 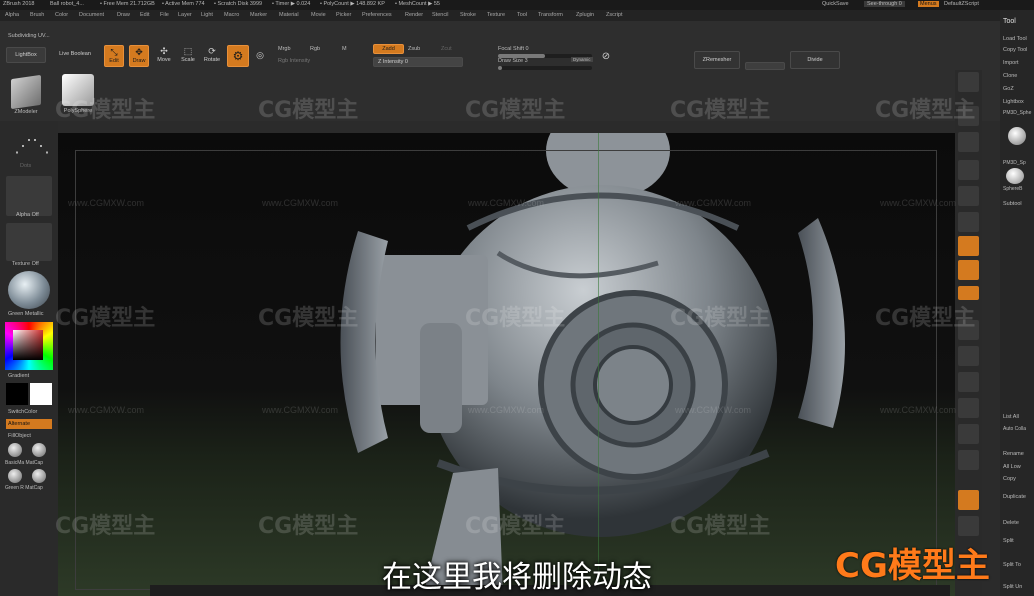 What do you see at coordinates (961, 4) in the screenshot?
I see `default-zscript: DefaultZScript` at bounding box center [961, 4].